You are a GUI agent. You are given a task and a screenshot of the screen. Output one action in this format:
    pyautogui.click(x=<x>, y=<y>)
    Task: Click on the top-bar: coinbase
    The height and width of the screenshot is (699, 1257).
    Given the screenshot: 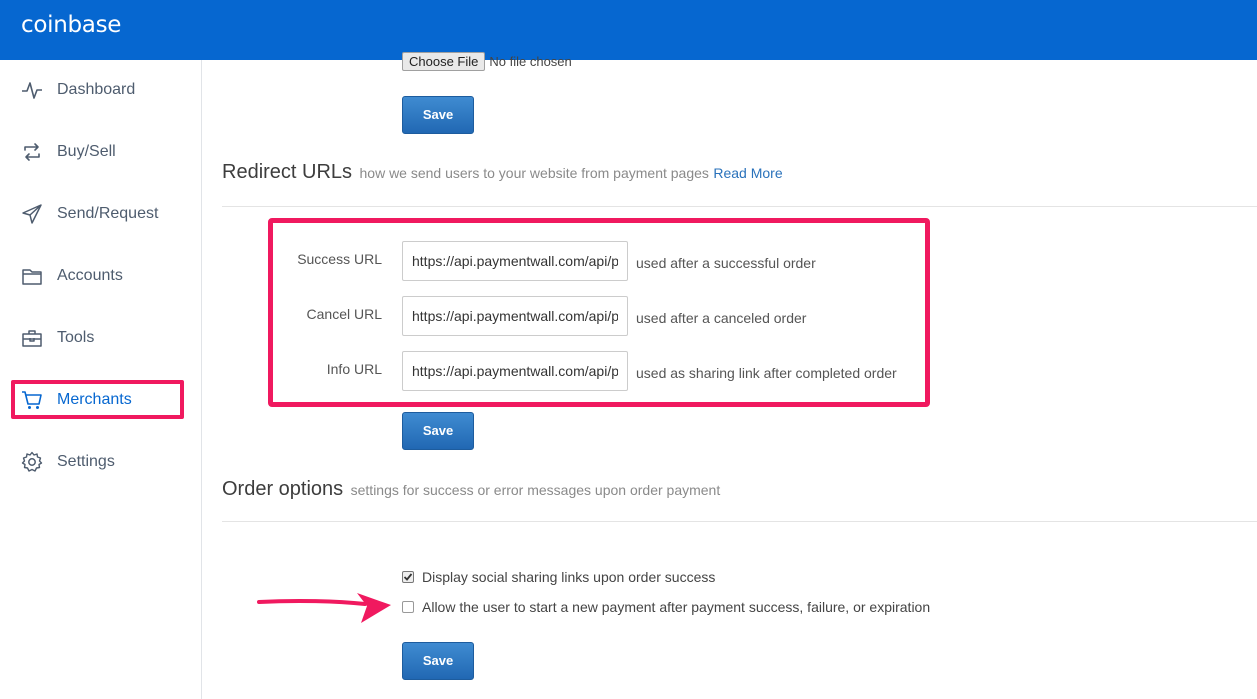 What is the action you would take?
    pyautogui.click(x=628, y=30)
    